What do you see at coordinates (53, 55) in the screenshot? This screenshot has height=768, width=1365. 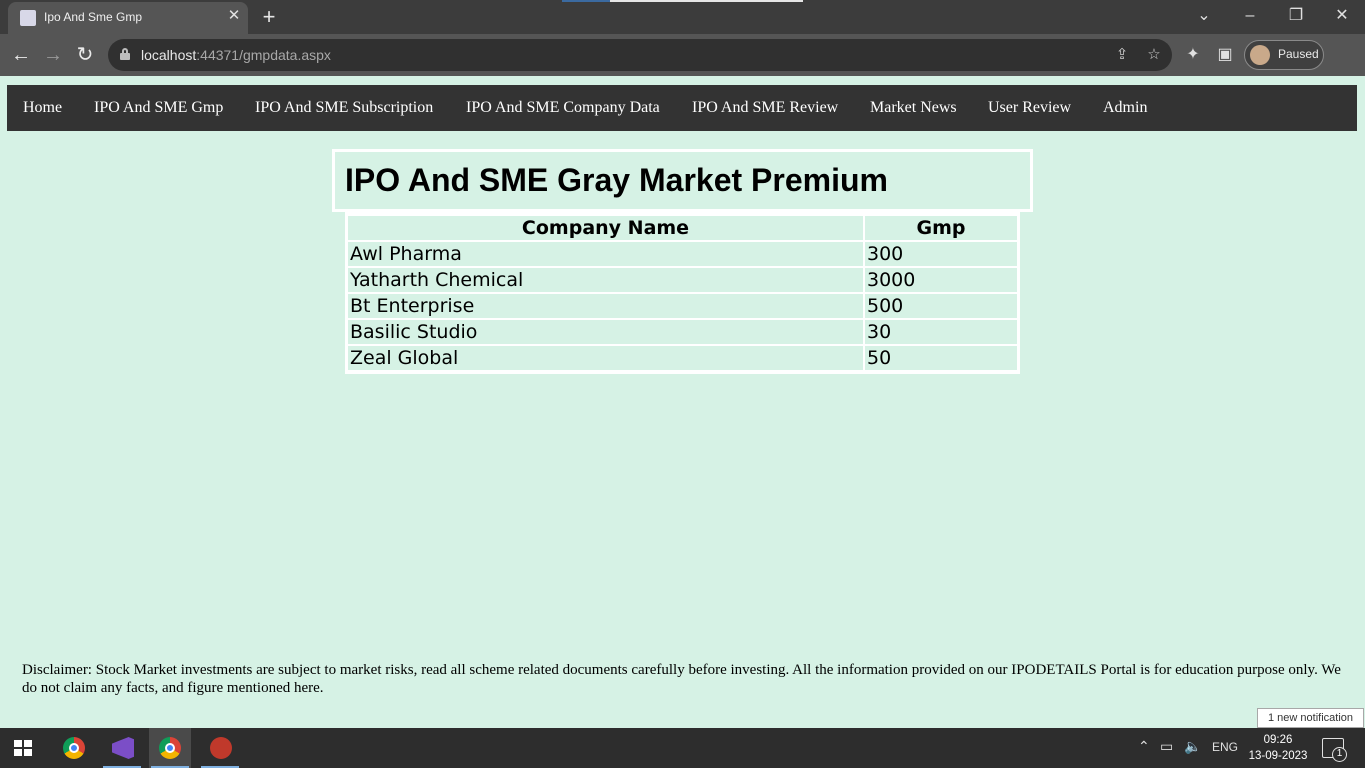 I see `forward-icon: →` at bounding box center [53, 55].